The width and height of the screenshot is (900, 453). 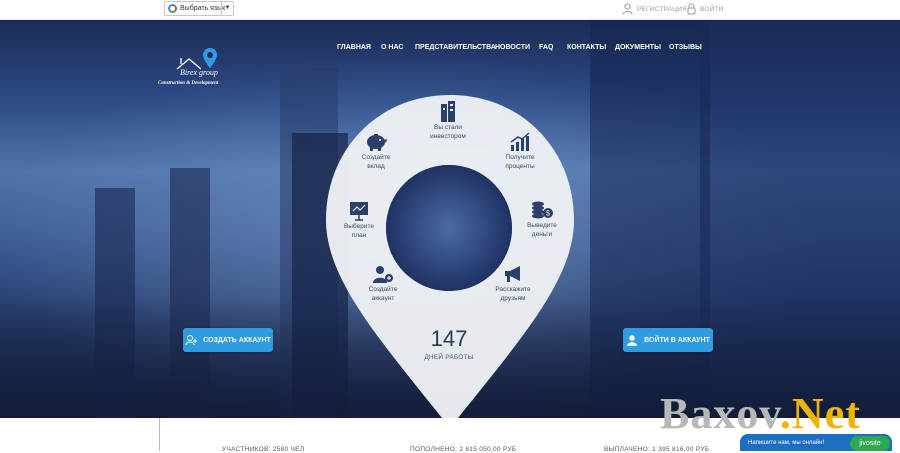 What do you see at coordinates (449, 338) in the screenshot?
I see `days-counter-value: 147` at bounding box center [449, 338].